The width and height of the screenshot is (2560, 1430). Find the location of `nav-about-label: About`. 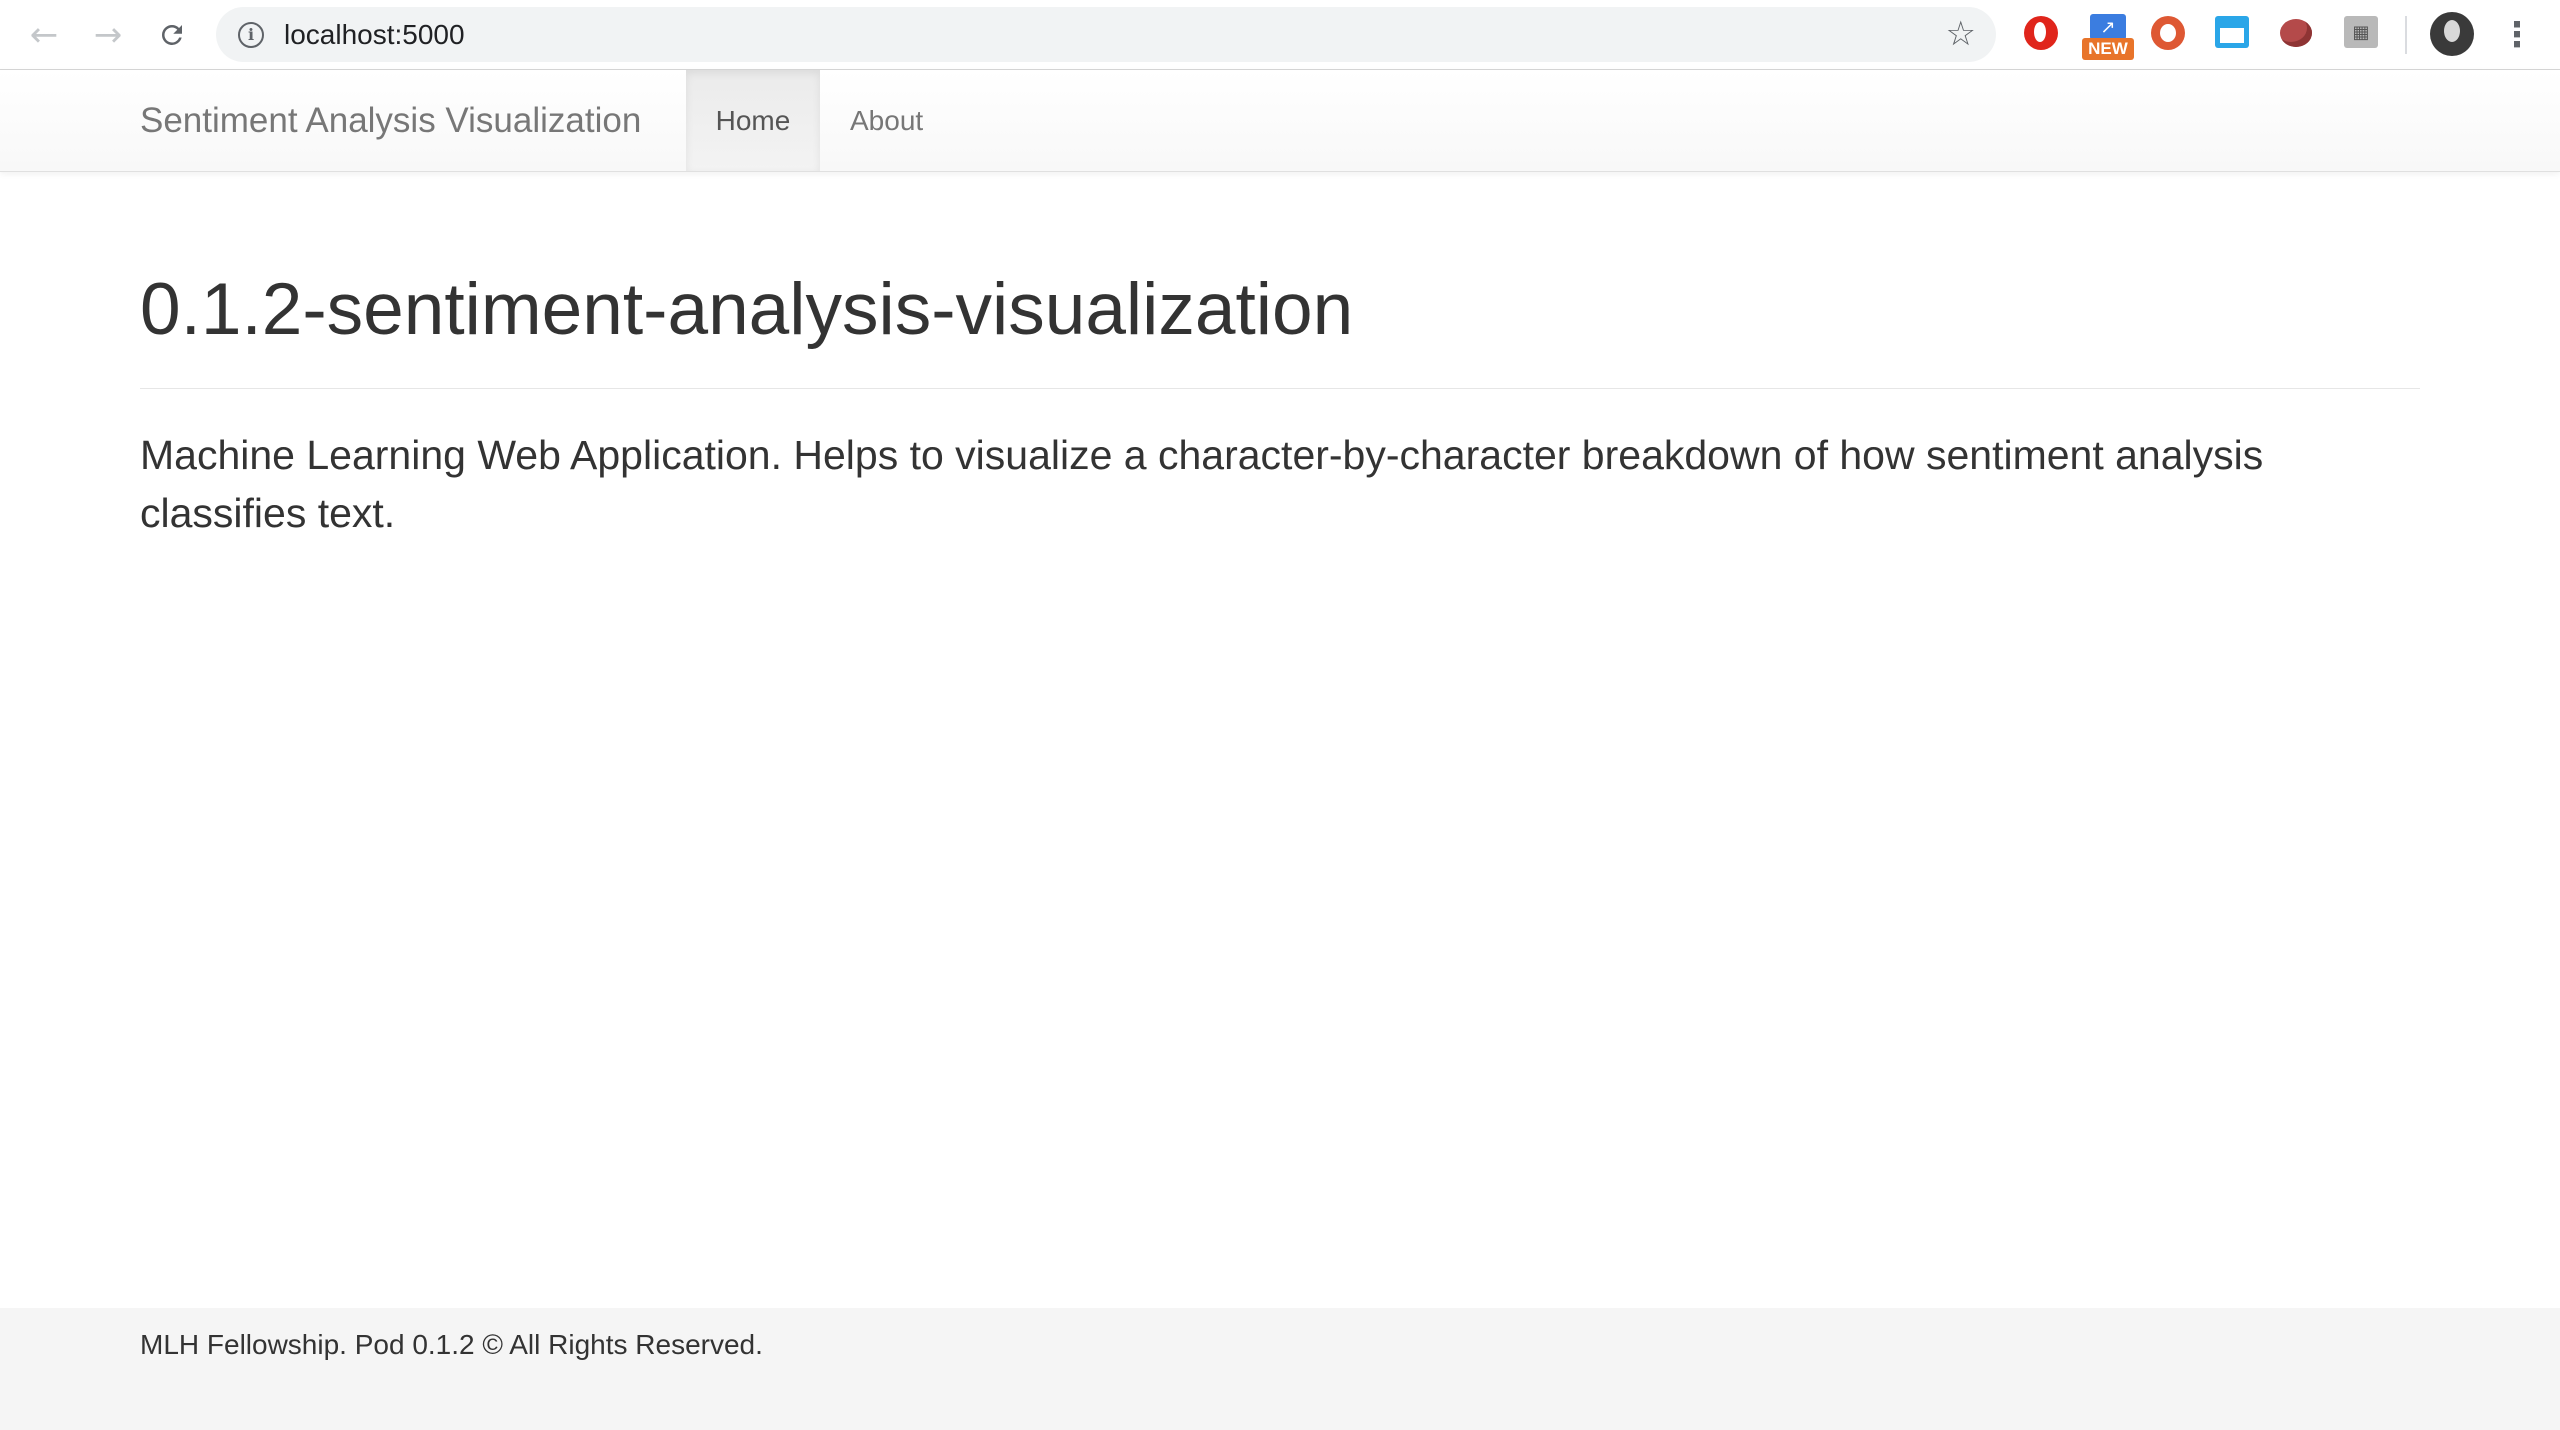

nav-about-label: About is located at coordinates (887, 120).